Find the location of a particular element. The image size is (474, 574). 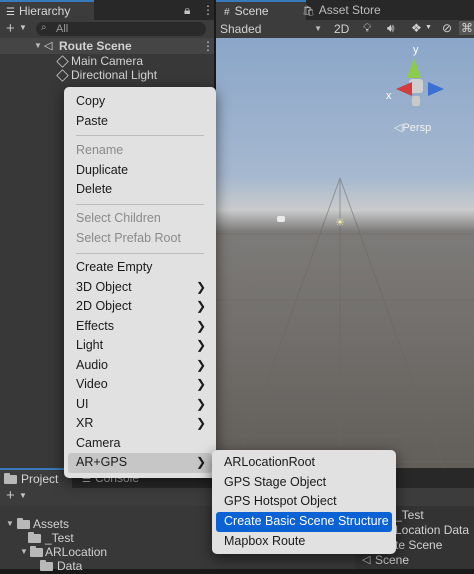

scene-row: ▼ ◁ Route Scene ⋮ is located at coordinates (107, 46).